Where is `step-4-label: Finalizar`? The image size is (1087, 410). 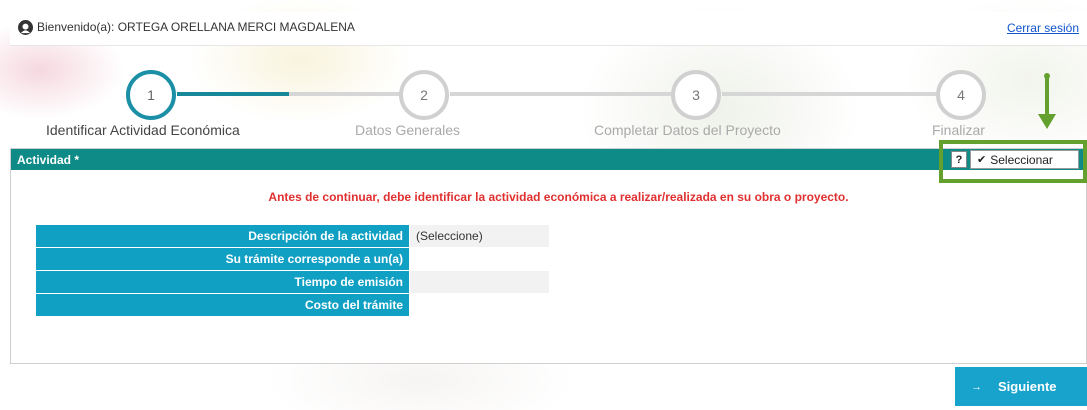 step-4-label: Finalizar is located at coordinates (958, 130).